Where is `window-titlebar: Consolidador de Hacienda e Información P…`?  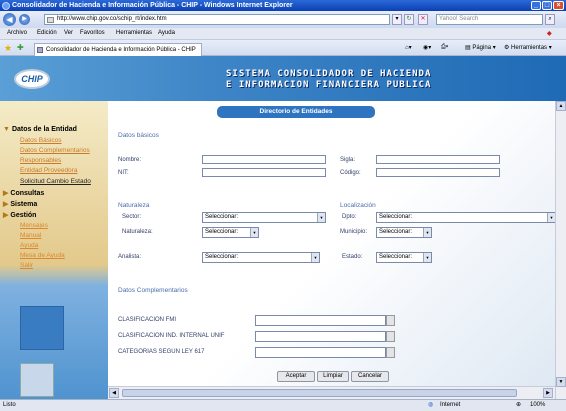
window-titlebar: Consolidador de Hacienda e Información P… is located at coordinates (283, 5).